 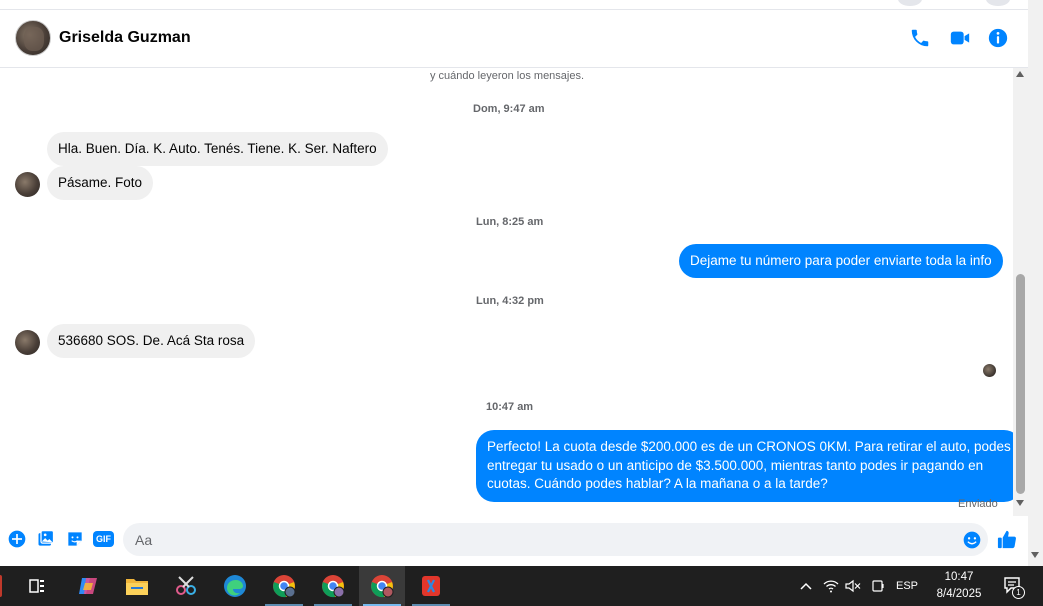 I want to click on clock-time: 10:47, so click(x=959, y=577).